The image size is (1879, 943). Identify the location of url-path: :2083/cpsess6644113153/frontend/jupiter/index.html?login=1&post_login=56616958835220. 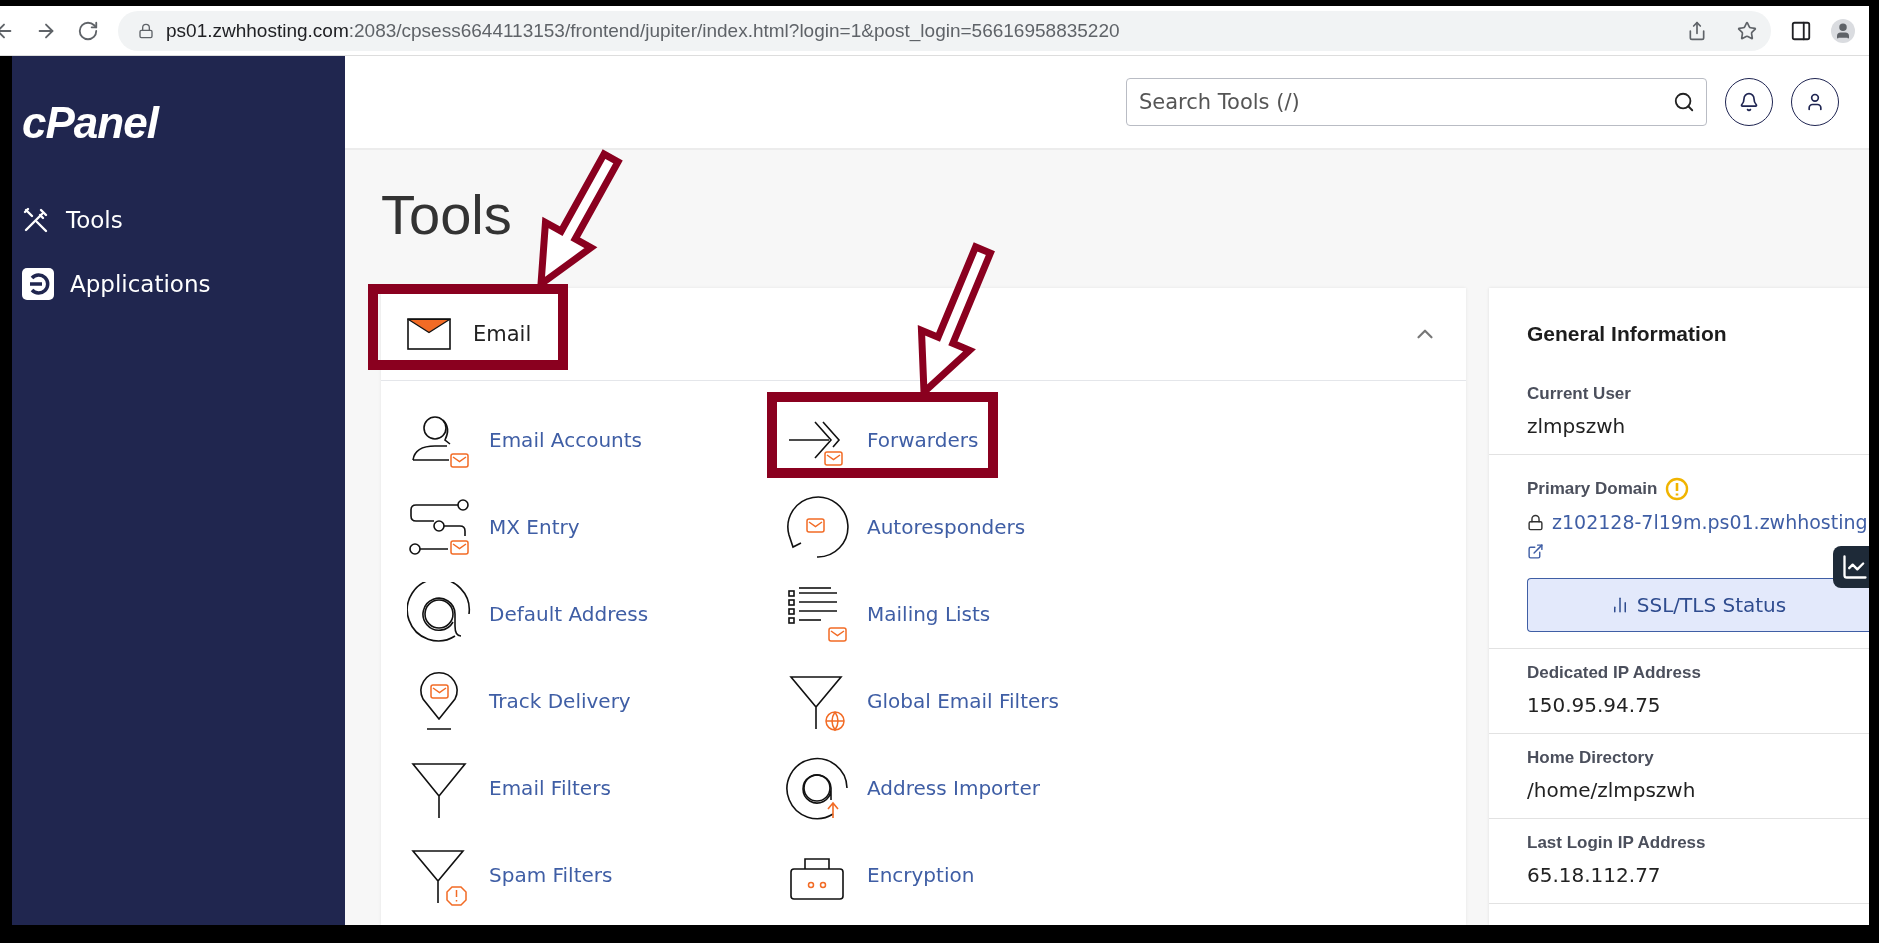
(734, 30).